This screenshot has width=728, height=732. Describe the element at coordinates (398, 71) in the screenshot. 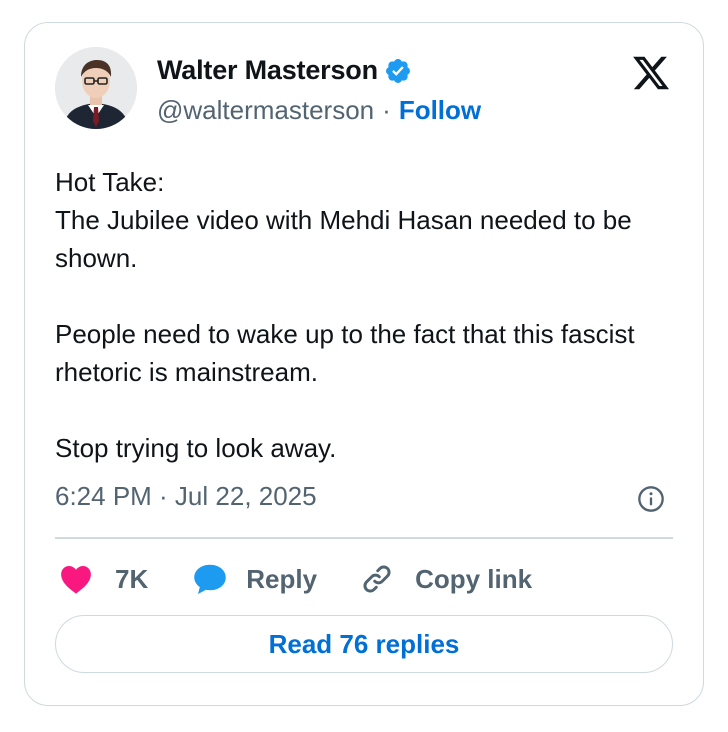

I see `verified-badge-icon` at that location.